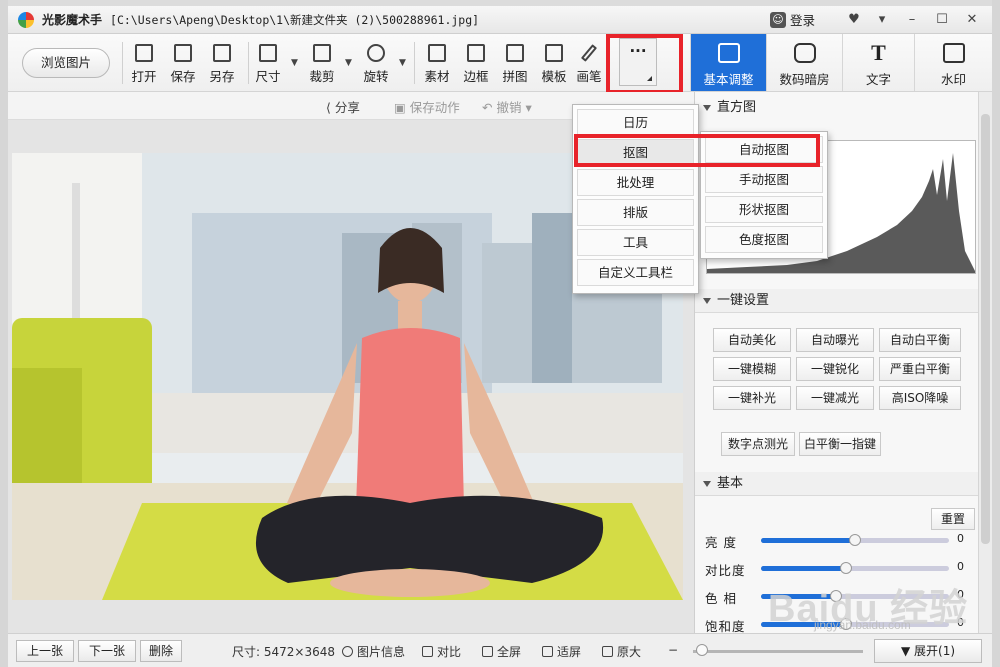  What do you see at coordinates (953, 519) in the screenshot?
I see `reset-button: 重置` at bounding box center [953, 519].